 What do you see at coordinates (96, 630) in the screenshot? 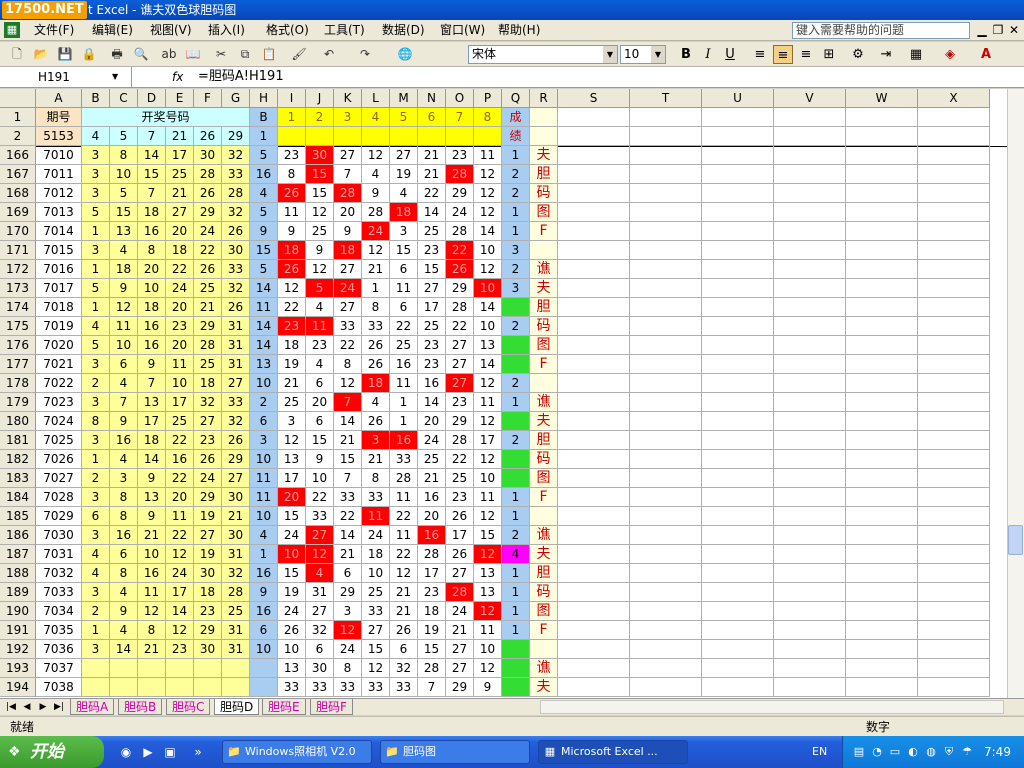
I see `cell: 1` at bounding box center [96, 630].